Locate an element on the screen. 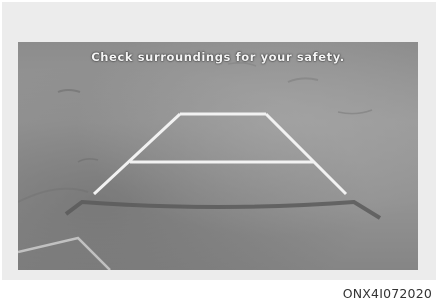 The width and height of the screenshot is (438, 305). guideline-left is located at coordinates (137, 154).